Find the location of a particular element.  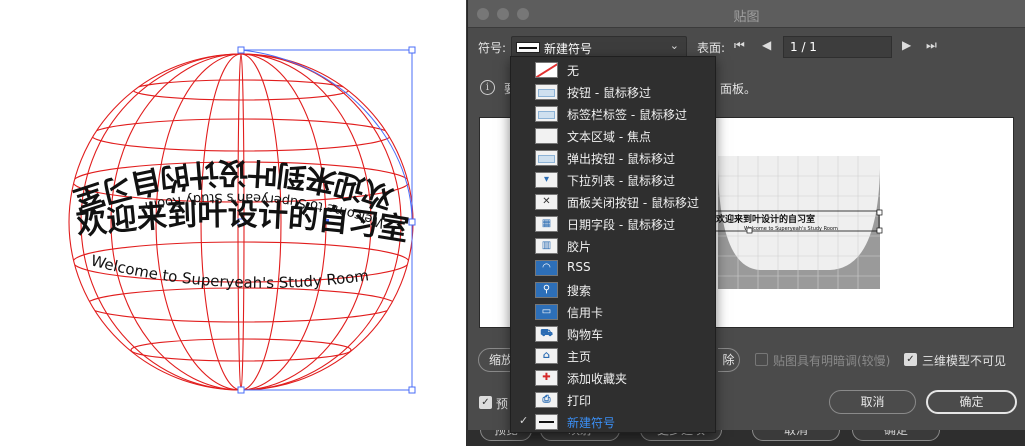

info-icon: i is located at coordinates (487, 87).